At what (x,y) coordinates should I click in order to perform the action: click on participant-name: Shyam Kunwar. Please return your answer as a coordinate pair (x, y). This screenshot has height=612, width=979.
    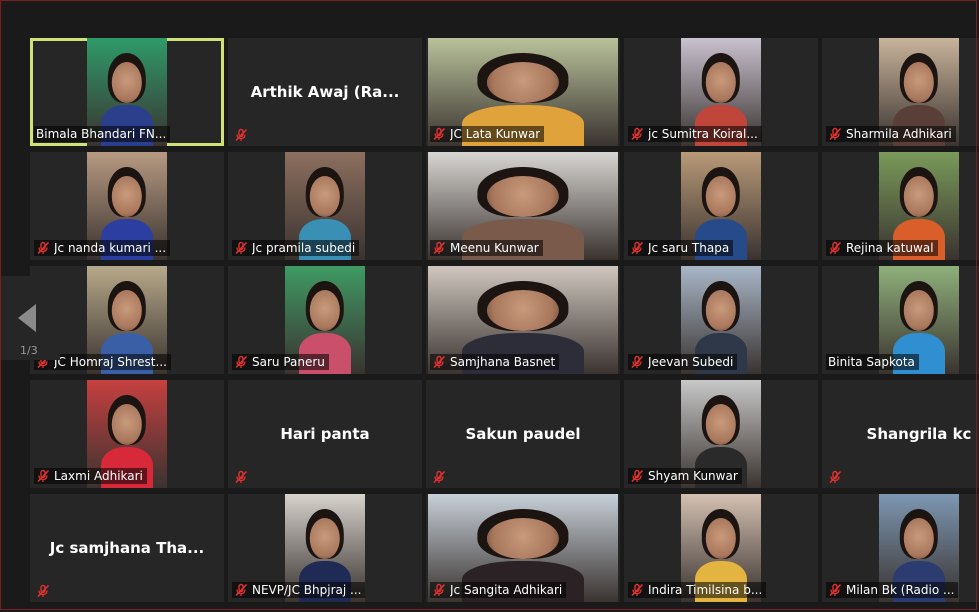
    Looking at the image, I should click on (693, 476).